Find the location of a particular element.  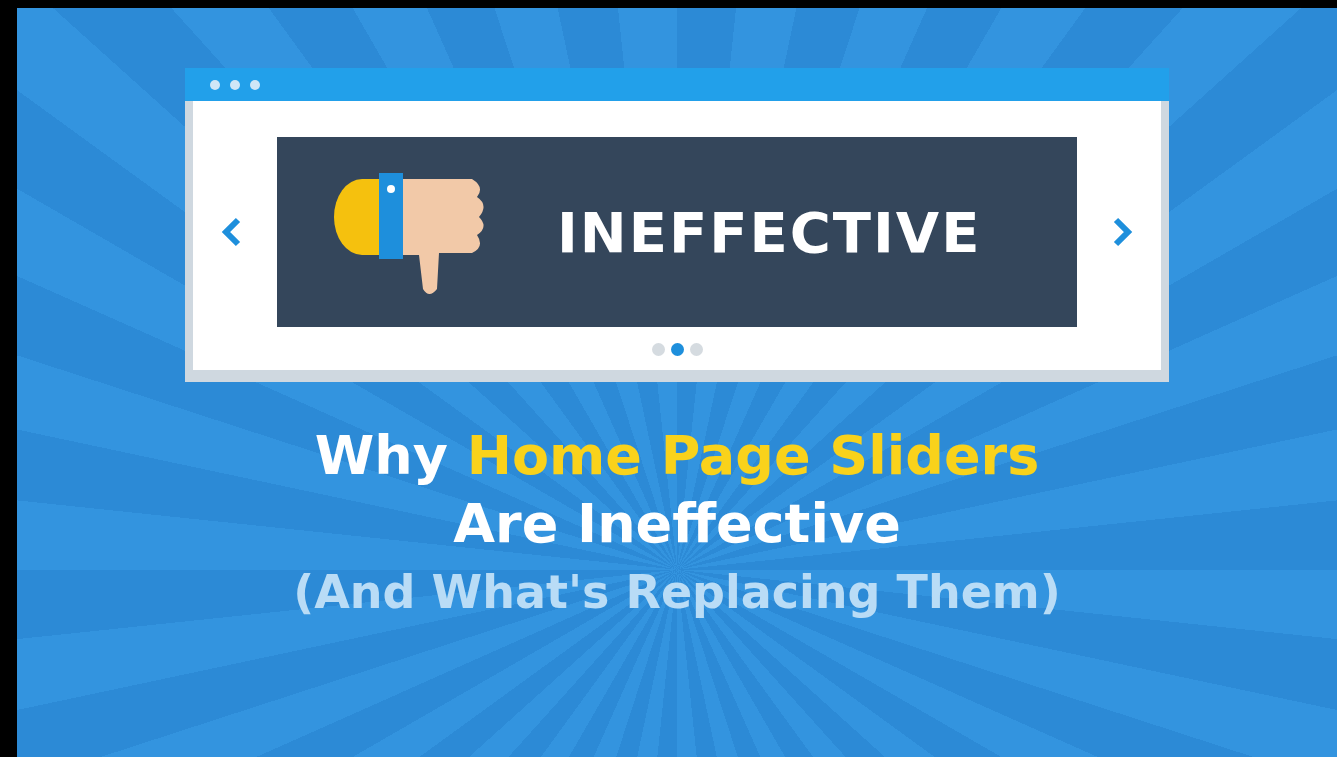

subtitle: (And What's Replacing Them) is located at coordinates (677, 592).